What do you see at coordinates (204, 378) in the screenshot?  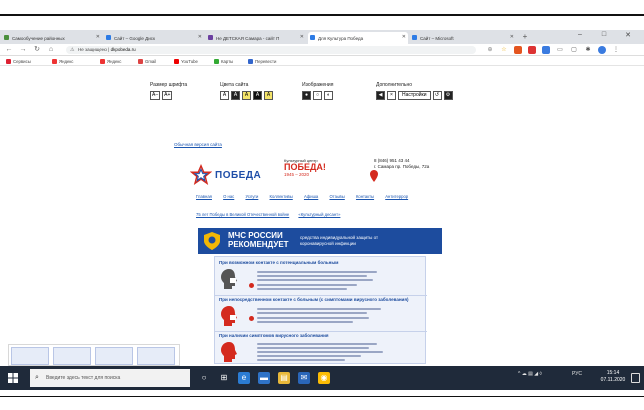 I see `task-view-icon: ○` at bounding box center [204, 378].